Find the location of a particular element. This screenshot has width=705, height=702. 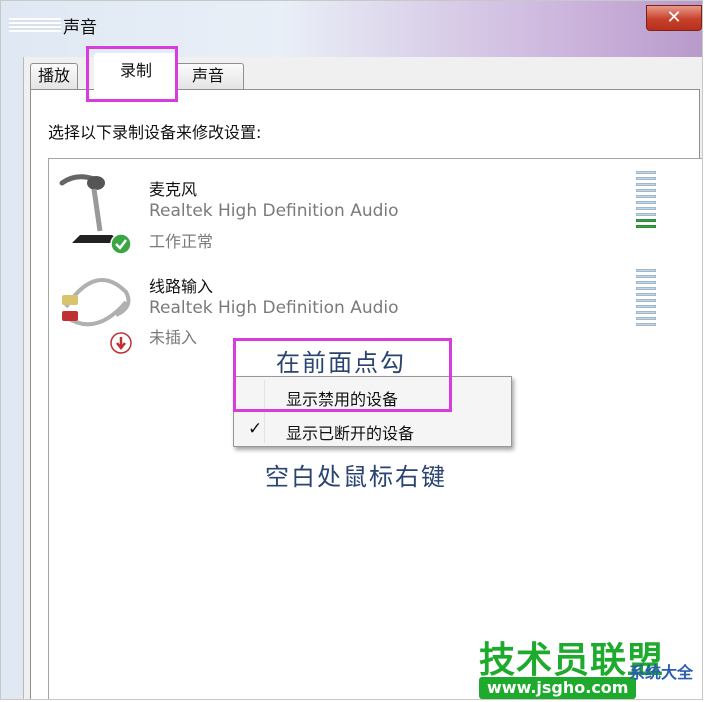

device-status: 工作正常 is located at coordinates (181, 241).